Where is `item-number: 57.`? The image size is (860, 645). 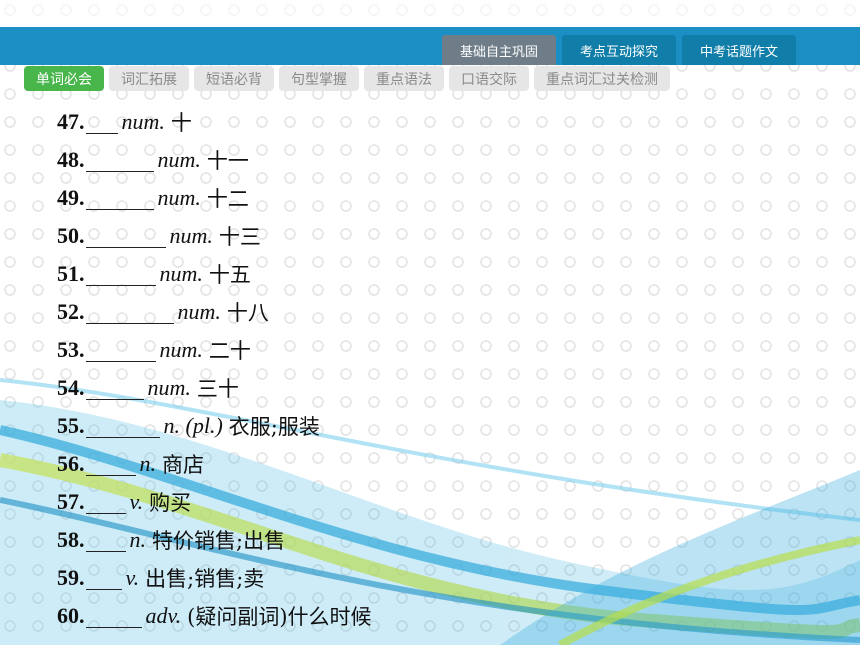 item-number: 57. is located at coordinates (71, 501).